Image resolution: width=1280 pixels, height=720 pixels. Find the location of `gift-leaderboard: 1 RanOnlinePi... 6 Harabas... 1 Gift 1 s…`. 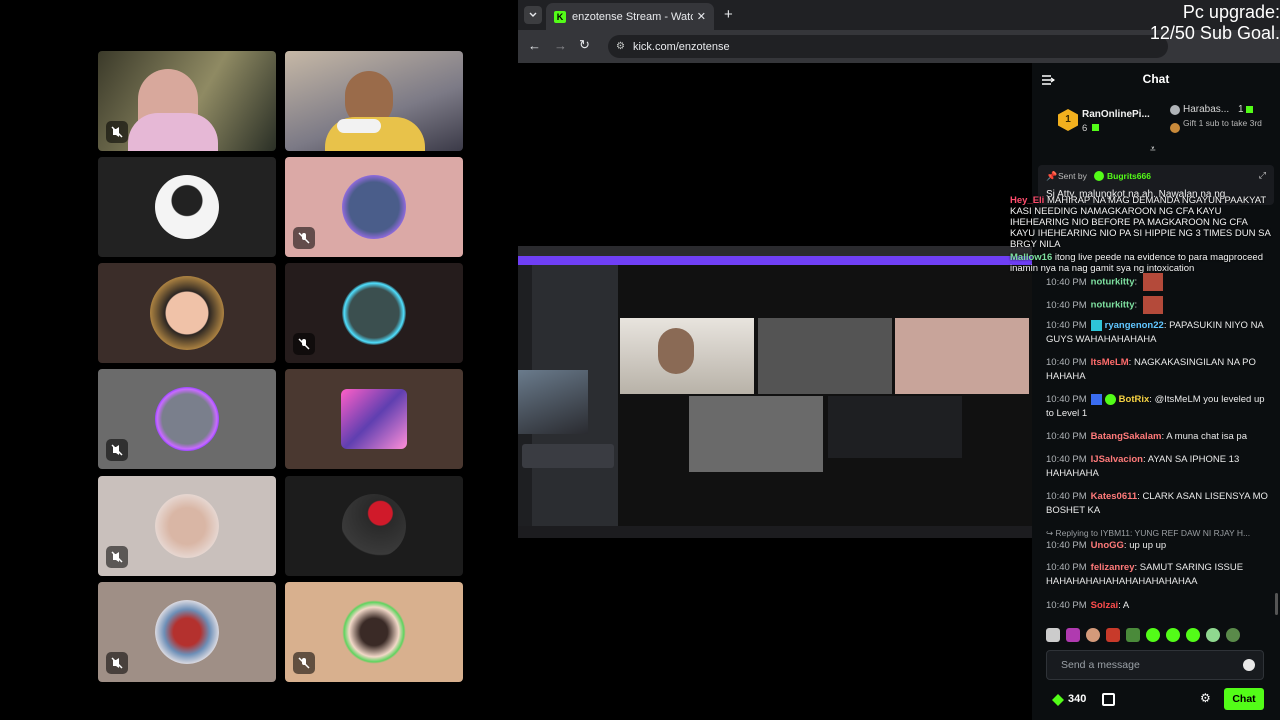

gift-leaderboard: 1 RanOnlinePi... 6 Harabas... 1 Gift 1 s… is located at coordinates (1156, 122).